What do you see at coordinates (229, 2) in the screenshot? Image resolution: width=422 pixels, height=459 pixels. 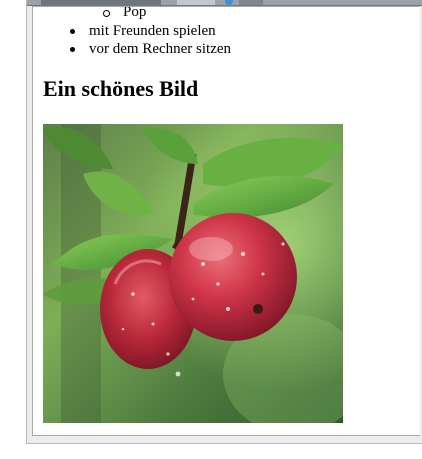 I see `globe-icon` at bounding box center [229, 2].